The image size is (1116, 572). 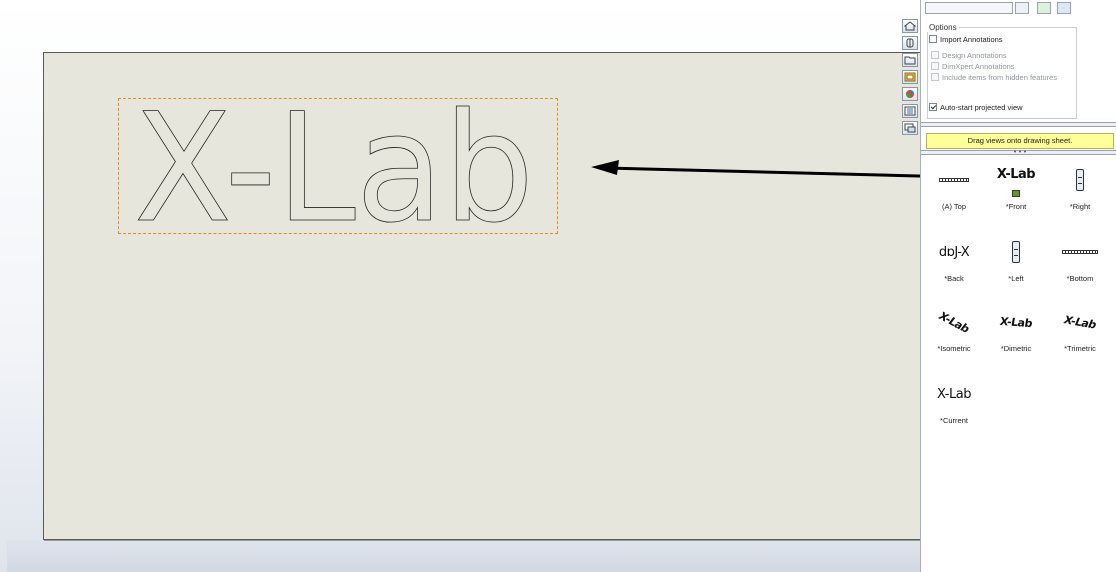 I want to click on hidden-features-checkbox, so click(x=935, y=77).